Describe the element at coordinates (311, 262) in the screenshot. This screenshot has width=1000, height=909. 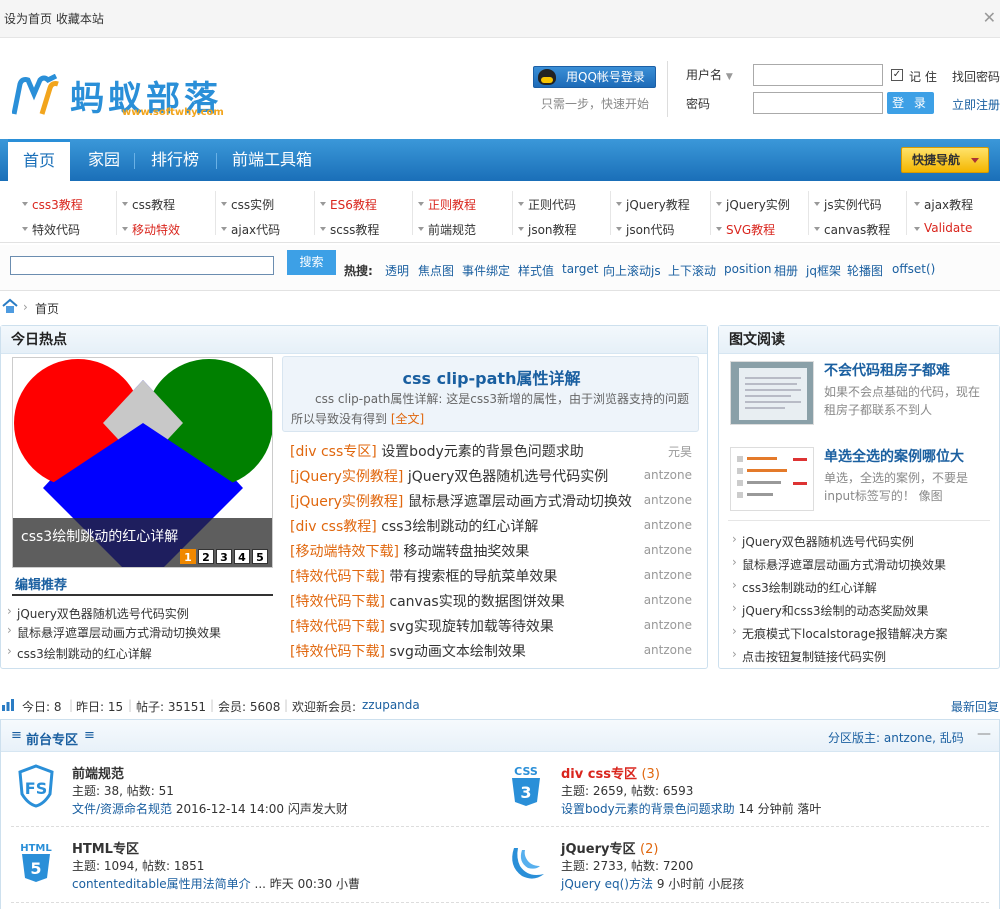
I see `search-button: 搜索` at that location.